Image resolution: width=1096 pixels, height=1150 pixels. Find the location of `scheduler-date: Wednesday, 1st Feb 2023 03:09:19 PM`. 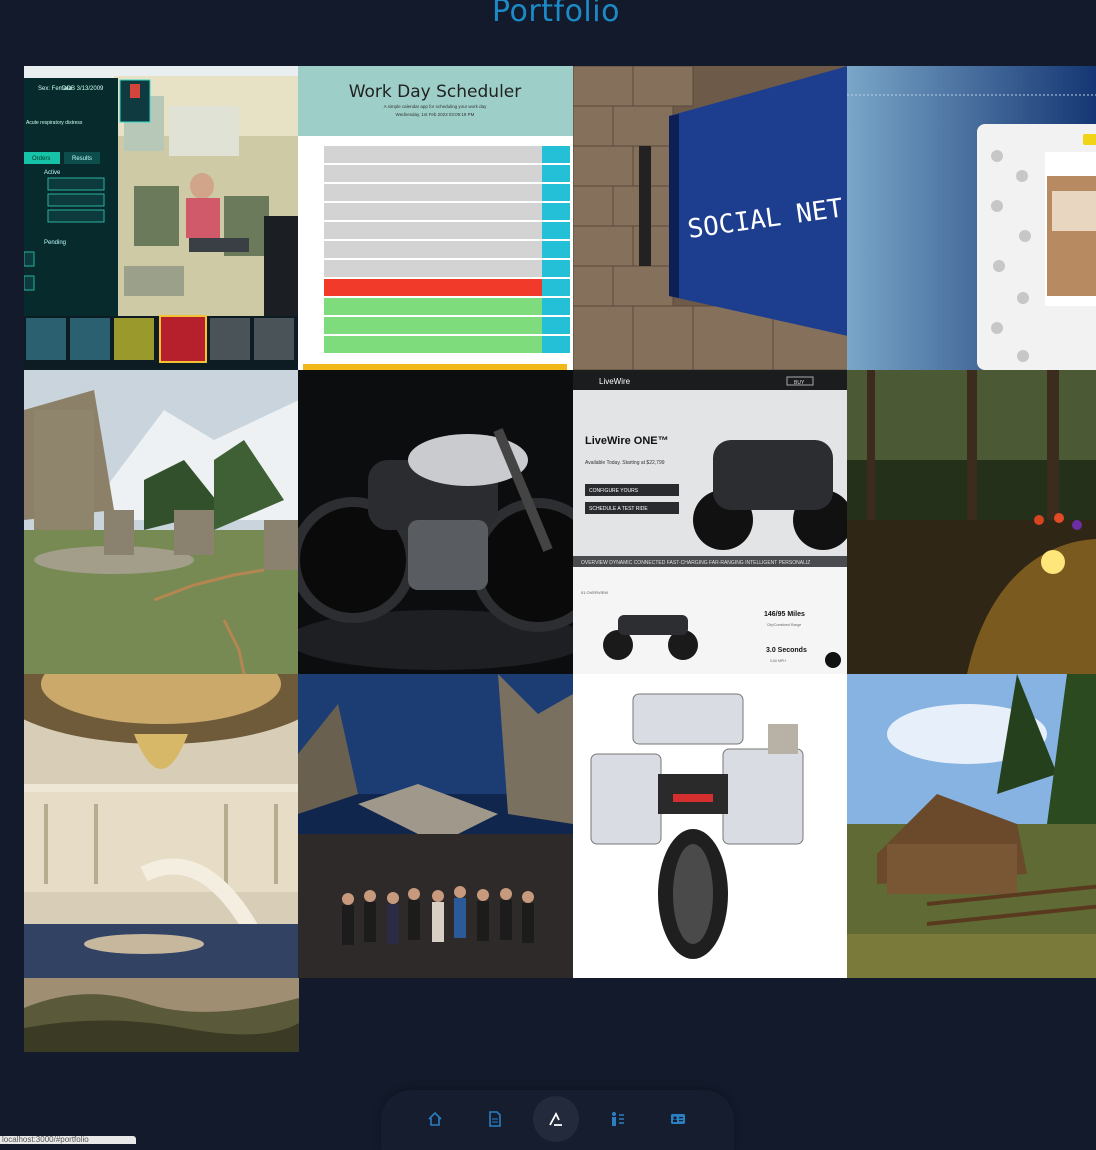

scheduler-date: Wednesday, 1st Feb 2023 03:09:19 PM is located at coordinates (435, 114).